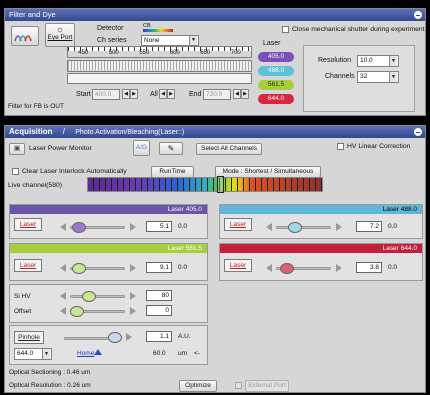  What do you see at coordinates (159, 53) in the screenshot?
I see `ruler-tick-labels: 450 500 550 600 650 700` at bounding box center [159, 53].